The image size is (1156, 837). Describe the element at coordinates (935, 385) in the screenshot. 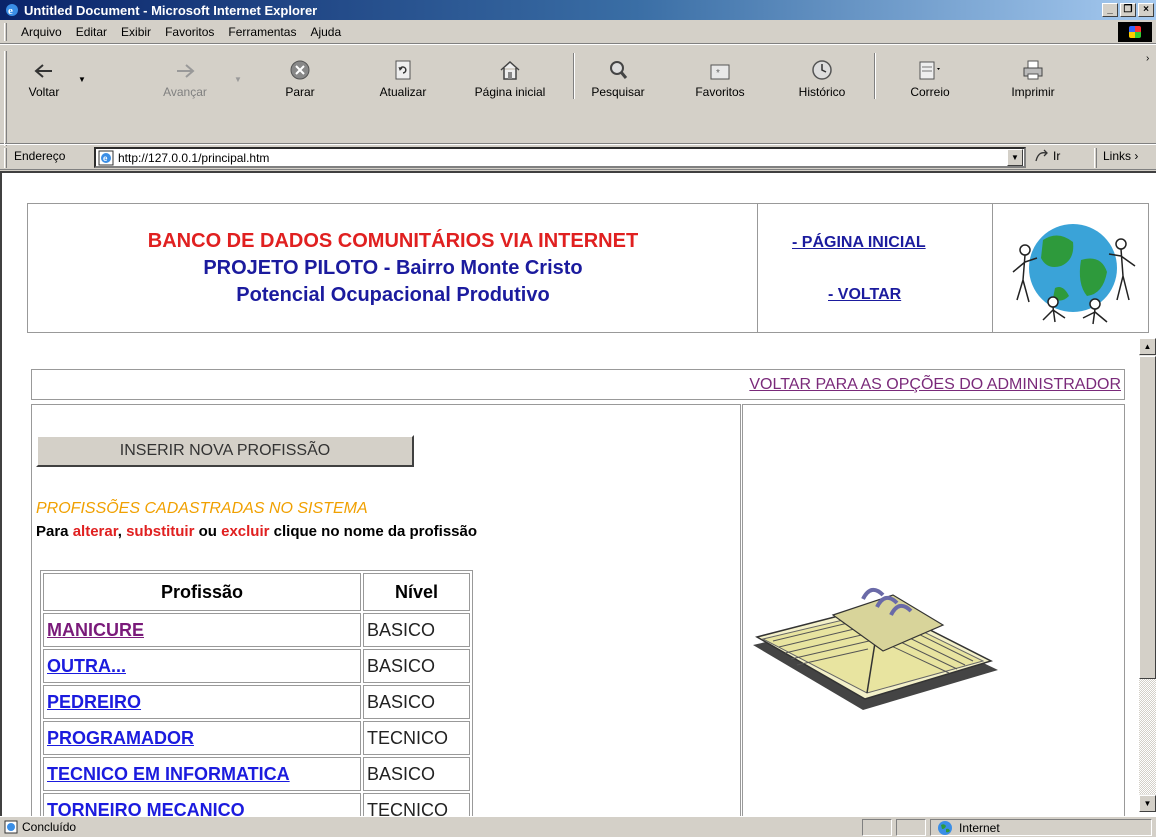

I see `admin-options-link: VOLTAR PARA AS OPÇÕES DO ADMINISTRADOR` at that location.